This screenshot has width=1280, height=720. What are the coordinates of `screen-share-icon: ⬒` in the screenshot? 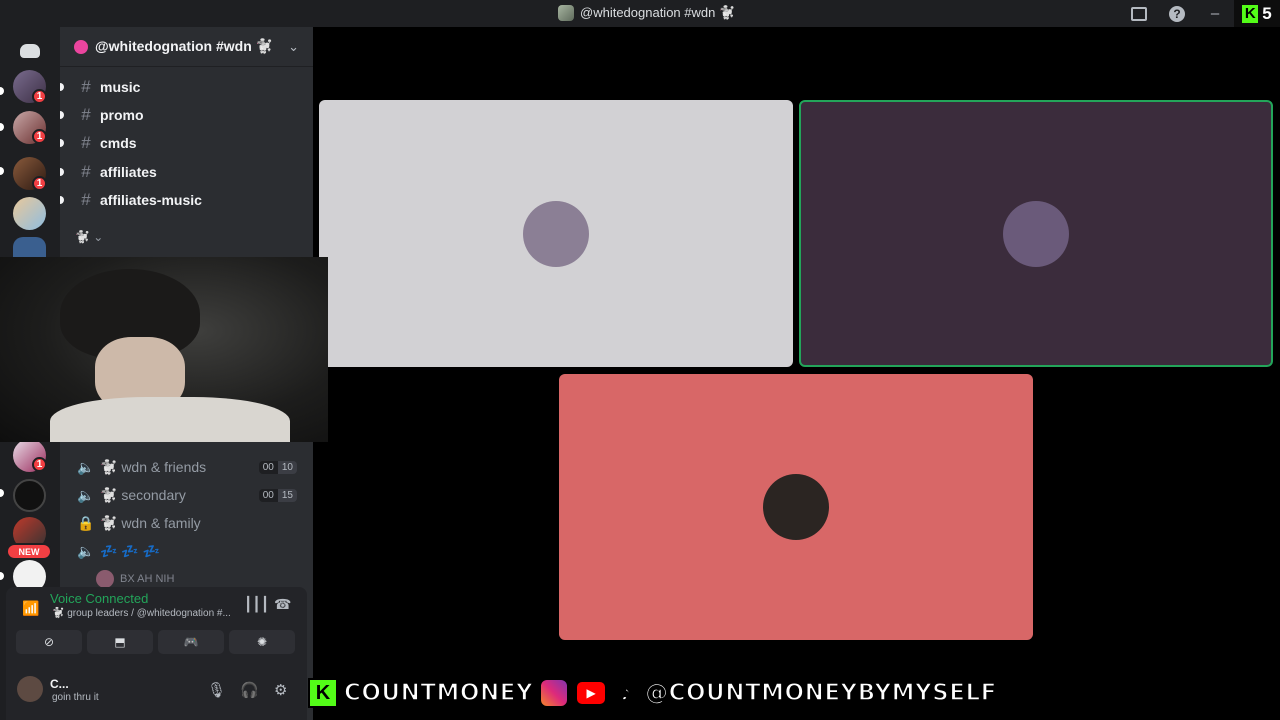 It's located at (120, 642).